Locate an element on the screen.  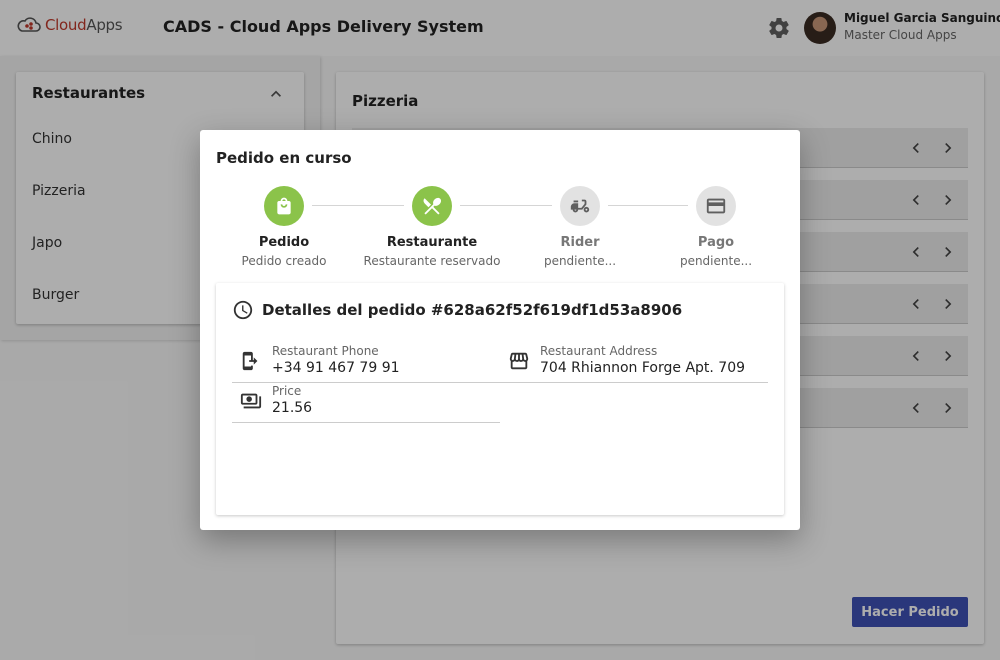
step-label: Pago is located at coordinates (716, 242).